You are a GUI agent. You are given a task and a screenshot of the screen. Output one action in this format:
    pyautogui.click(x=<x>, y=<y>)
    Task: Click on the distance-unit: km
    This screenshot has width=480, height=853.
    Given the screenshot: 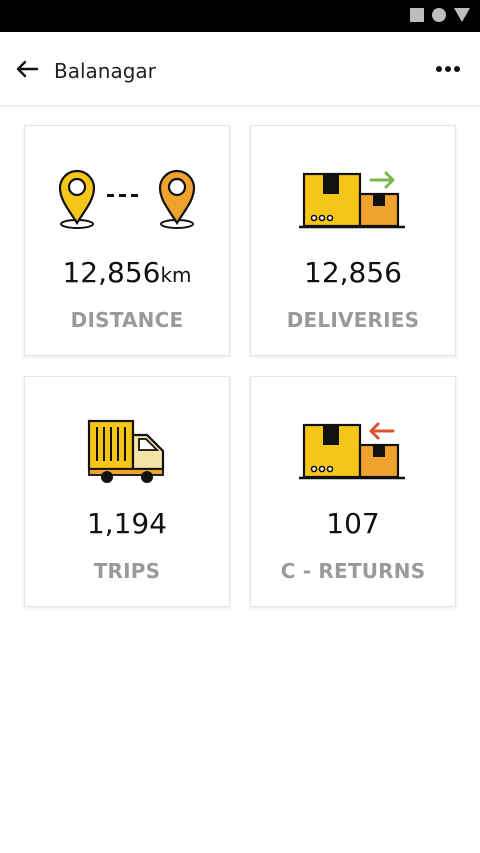 What is the action you would take?
    pyautogui.click(x=176, y=275)
    